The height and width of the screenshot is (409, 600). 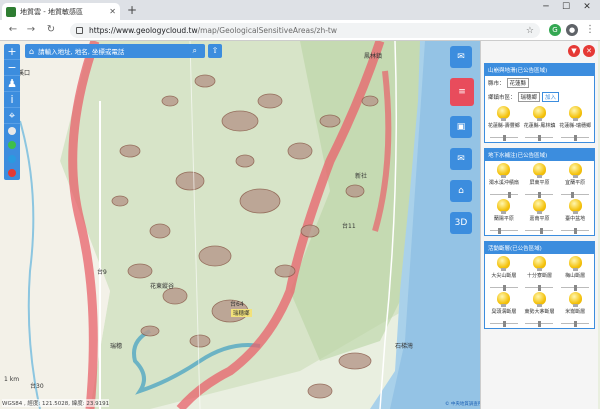 I want to click on minimize-icon: ─, so click(x=546, y=7).